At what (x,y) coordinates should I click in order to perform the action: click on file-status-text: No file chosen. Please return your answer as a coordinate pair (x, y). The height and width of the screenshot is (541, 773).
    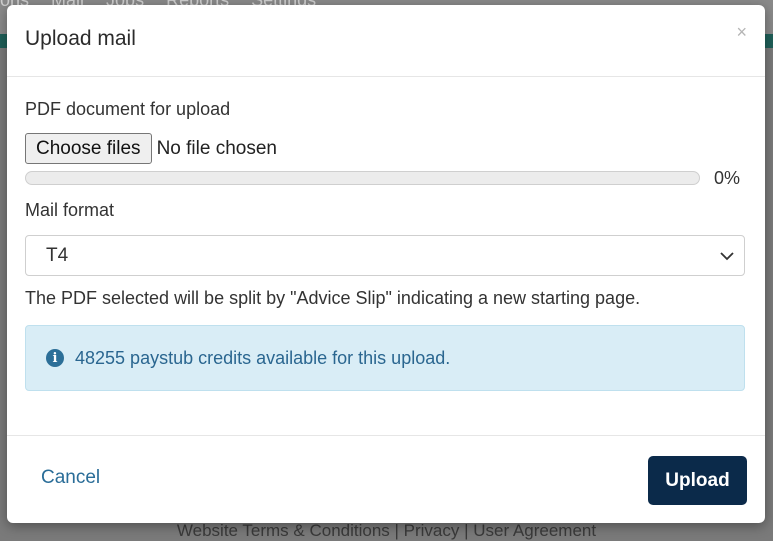
    Looking at the image, I should click on (216, 148).